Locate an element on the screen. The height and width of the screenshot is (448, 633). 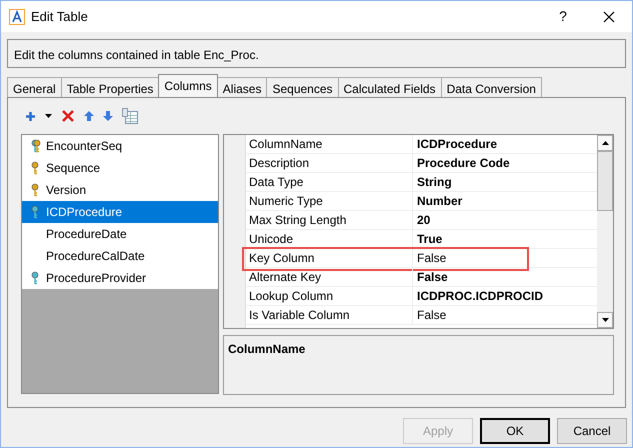
property-value: 20 is located at coordinates (421, 220).